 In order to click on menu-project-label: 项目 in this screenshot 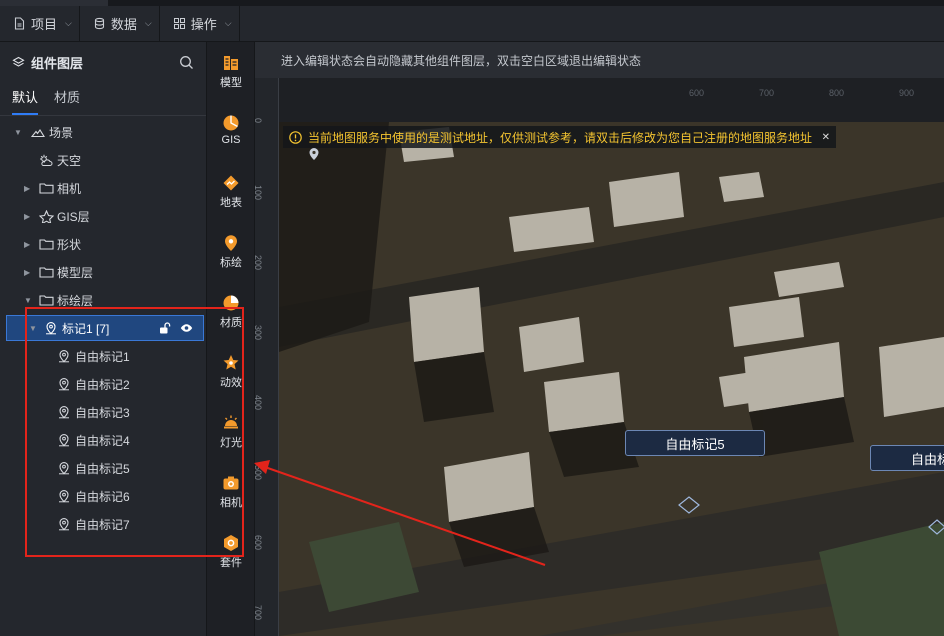, I will do `click(44, 24)`.